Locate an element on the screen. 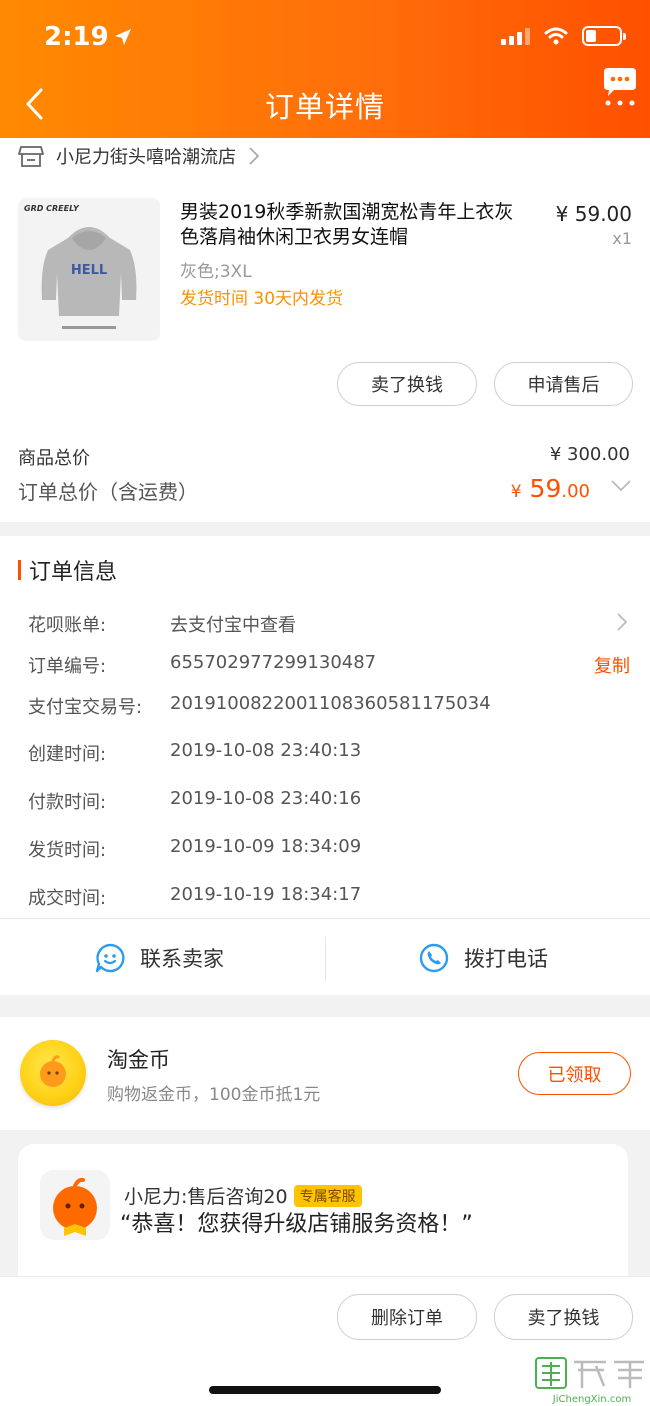 Image resolution: width=650 pixels, height=1406 pixels. sell-order-button: 卖了换钱 is located at coordinates (563, 1317).